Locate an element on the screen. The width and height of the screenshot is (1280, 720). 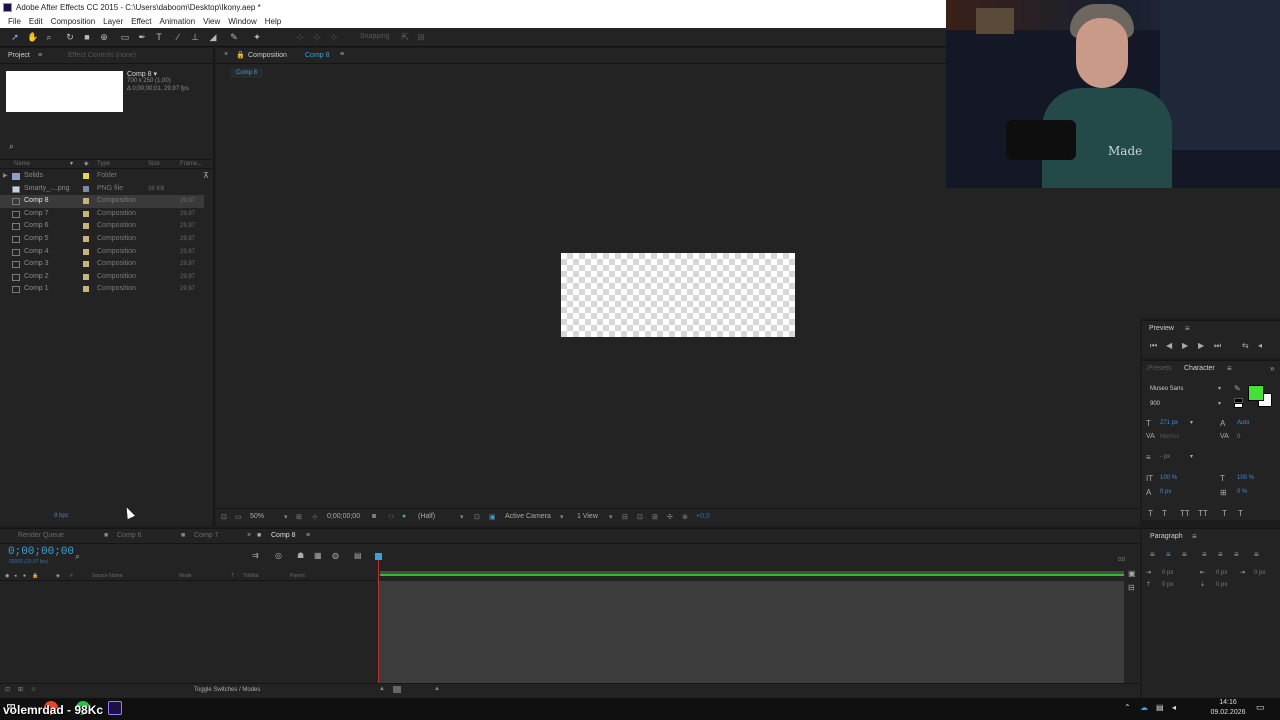
solo-switch-icon: ● is located at coordinates (24, 576).